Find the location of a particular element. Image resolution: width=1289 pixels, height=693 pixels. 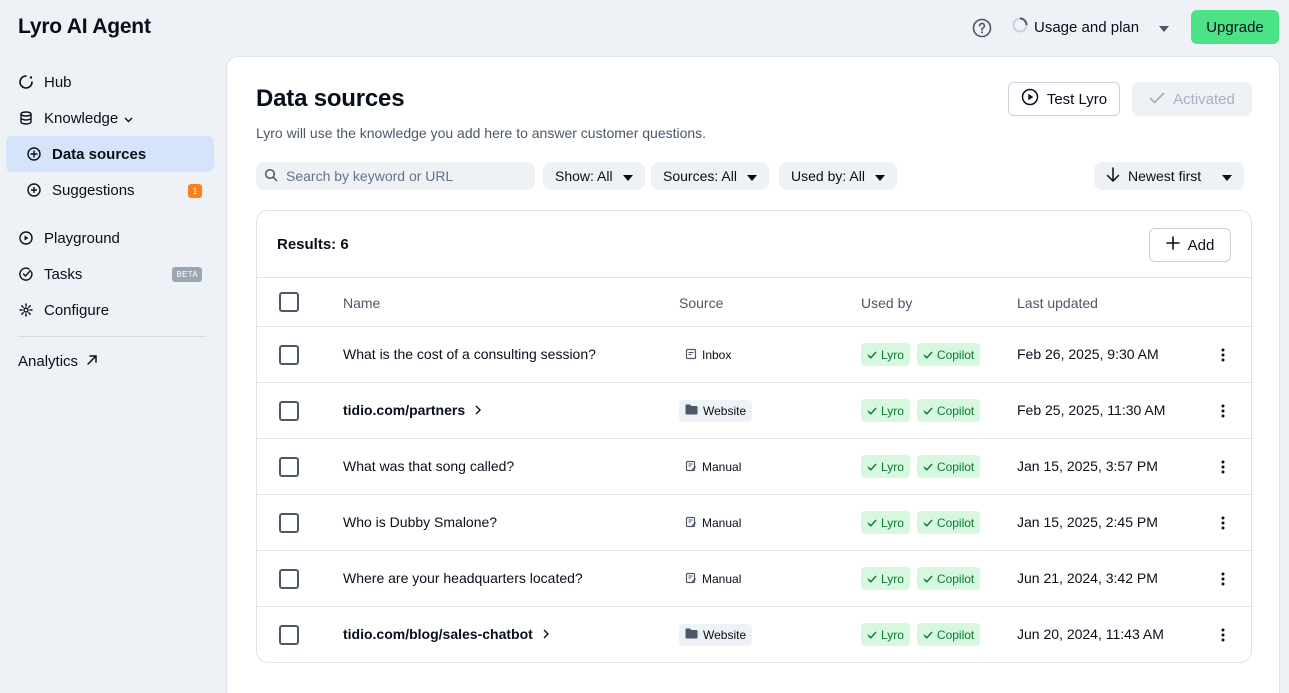

add-button: Add is located at coordinates (1190, 245).